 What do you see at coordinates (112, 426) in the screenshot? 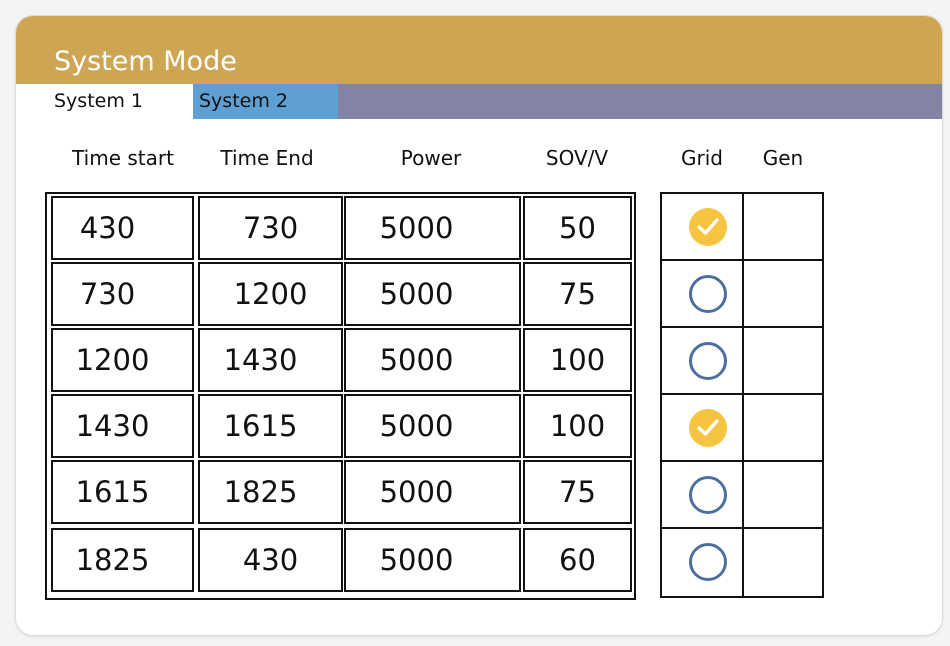
I see `cell-time-start-value: 1430` at bounding box center [112, 426].